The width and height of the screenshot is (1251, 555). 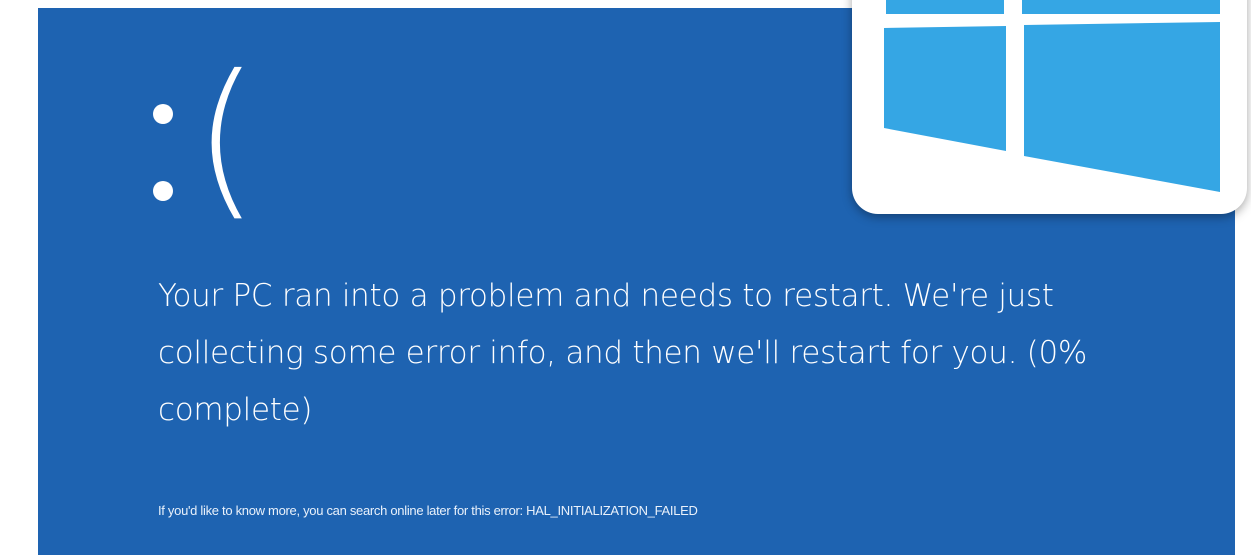 I want to click on logo-tile-bottom-right, so click(x=1122, y=107).